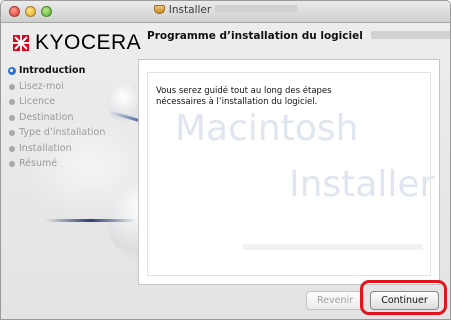  Describe the element at coordinates (333, 247) in the screenshot. I see `watermark-subtext` at that location.